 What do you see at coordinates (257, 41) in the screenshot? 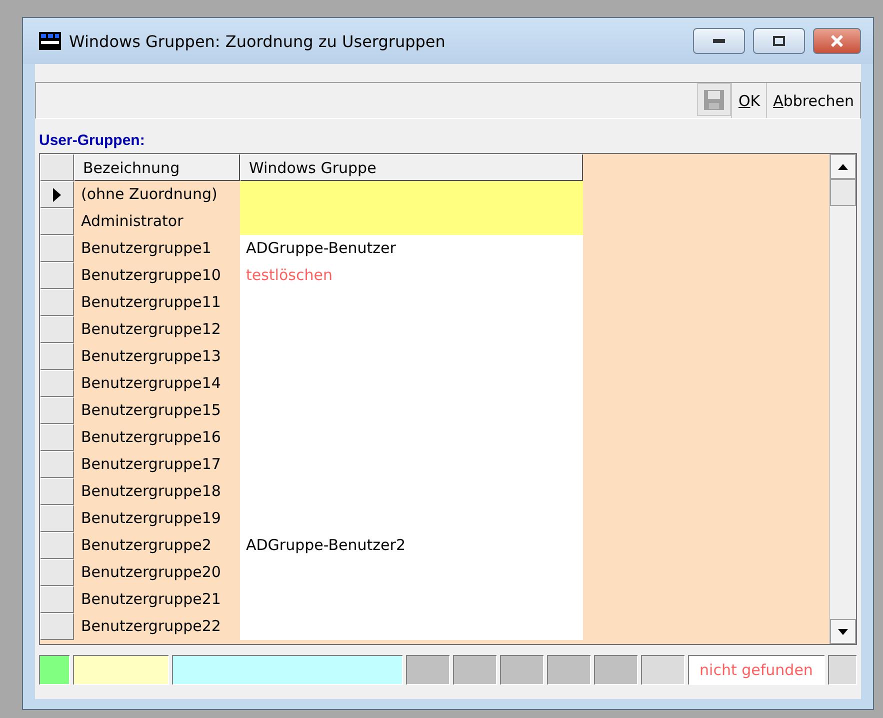
I see `window-title: Windows Gruppen: Zuordnung zu Usergruppen` at bounding box center [257, 41].